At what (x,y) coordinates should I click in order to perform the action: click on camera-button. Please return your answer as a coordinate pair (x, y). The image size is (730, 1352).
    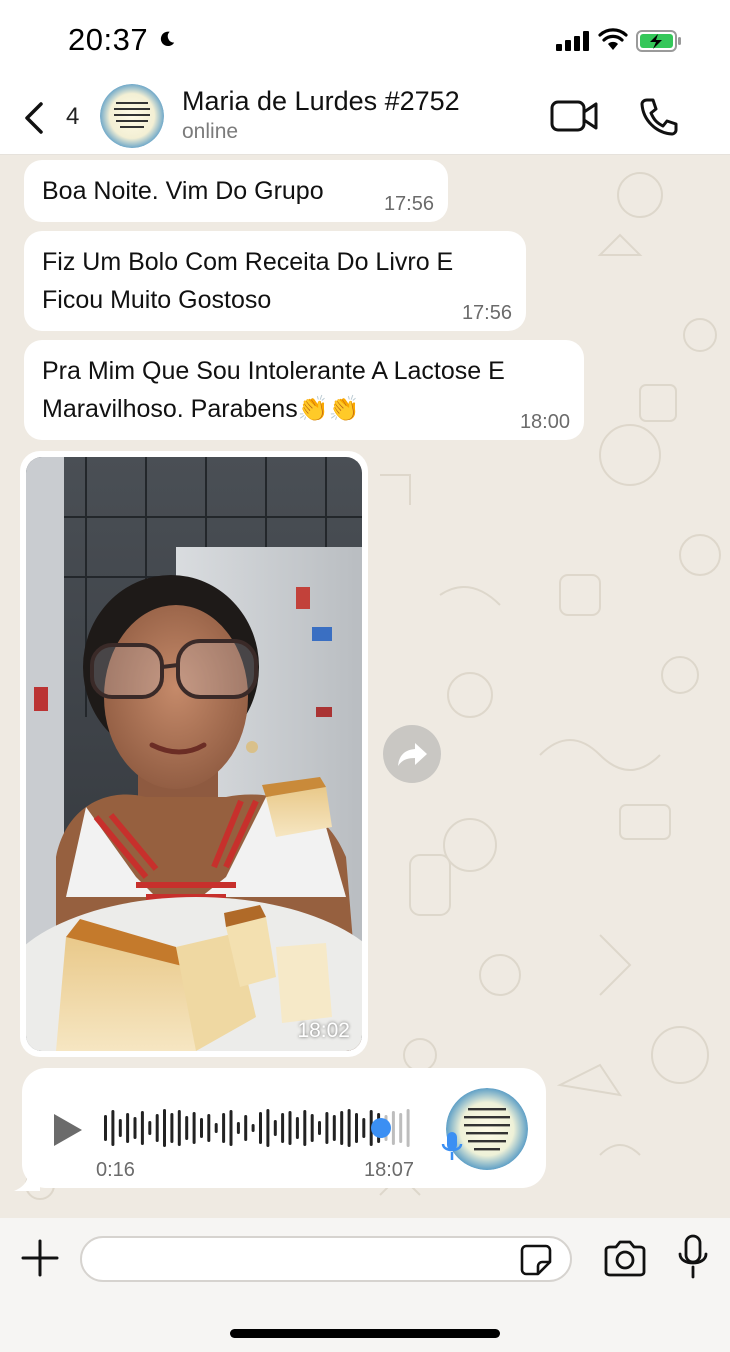
    Looking at the image, I should click on (625, 1259).